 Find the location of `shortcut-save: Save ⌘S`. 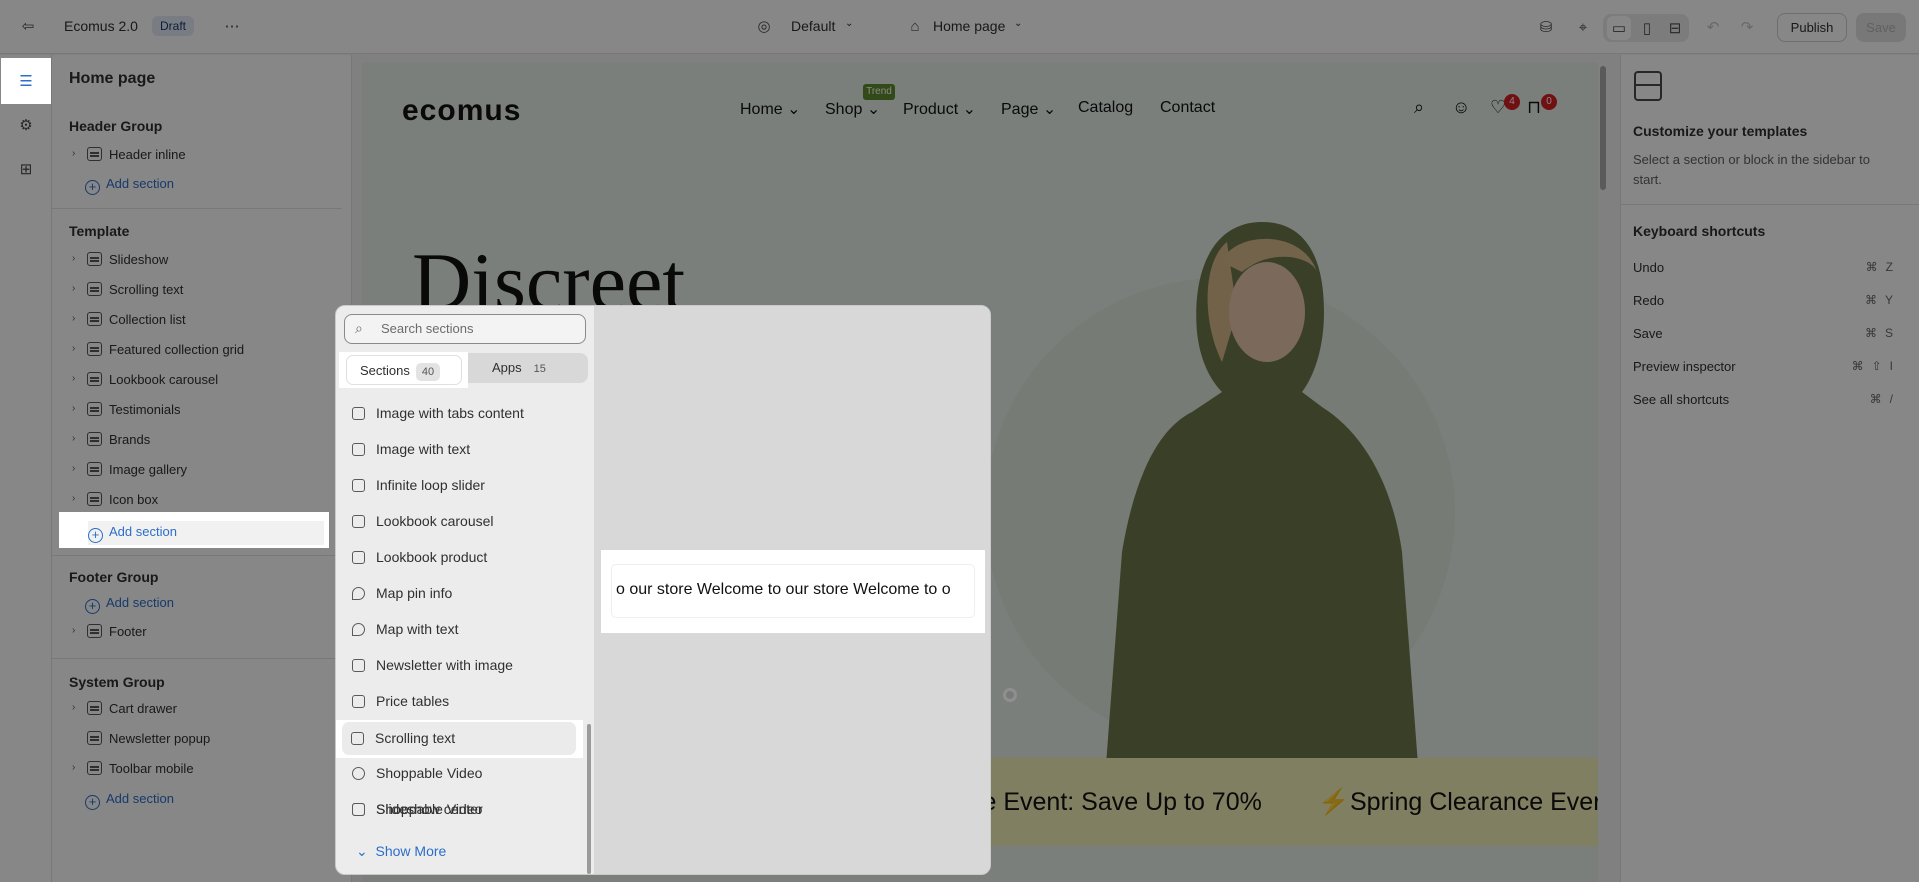

shortcut-save: Save ⌘S is located at coordinates (1767, 333).